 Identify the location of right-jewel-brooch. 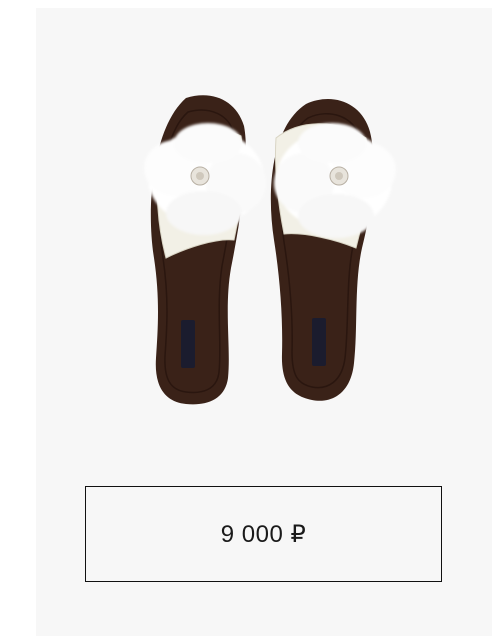
(339, 176).